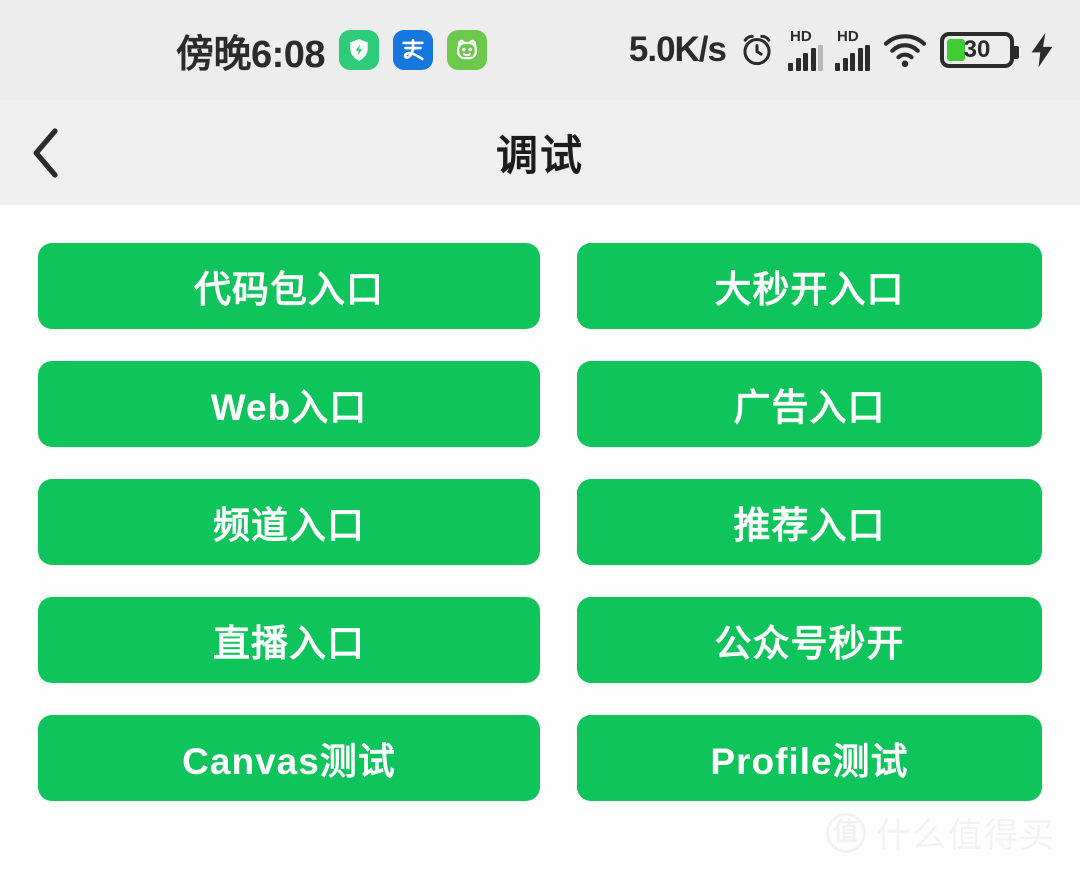 The width and height of the screenshot is (1080, 871). Describe the element at coordinates (852, 58) in the screenshot. I see `signal-bars-sim2` at that location.